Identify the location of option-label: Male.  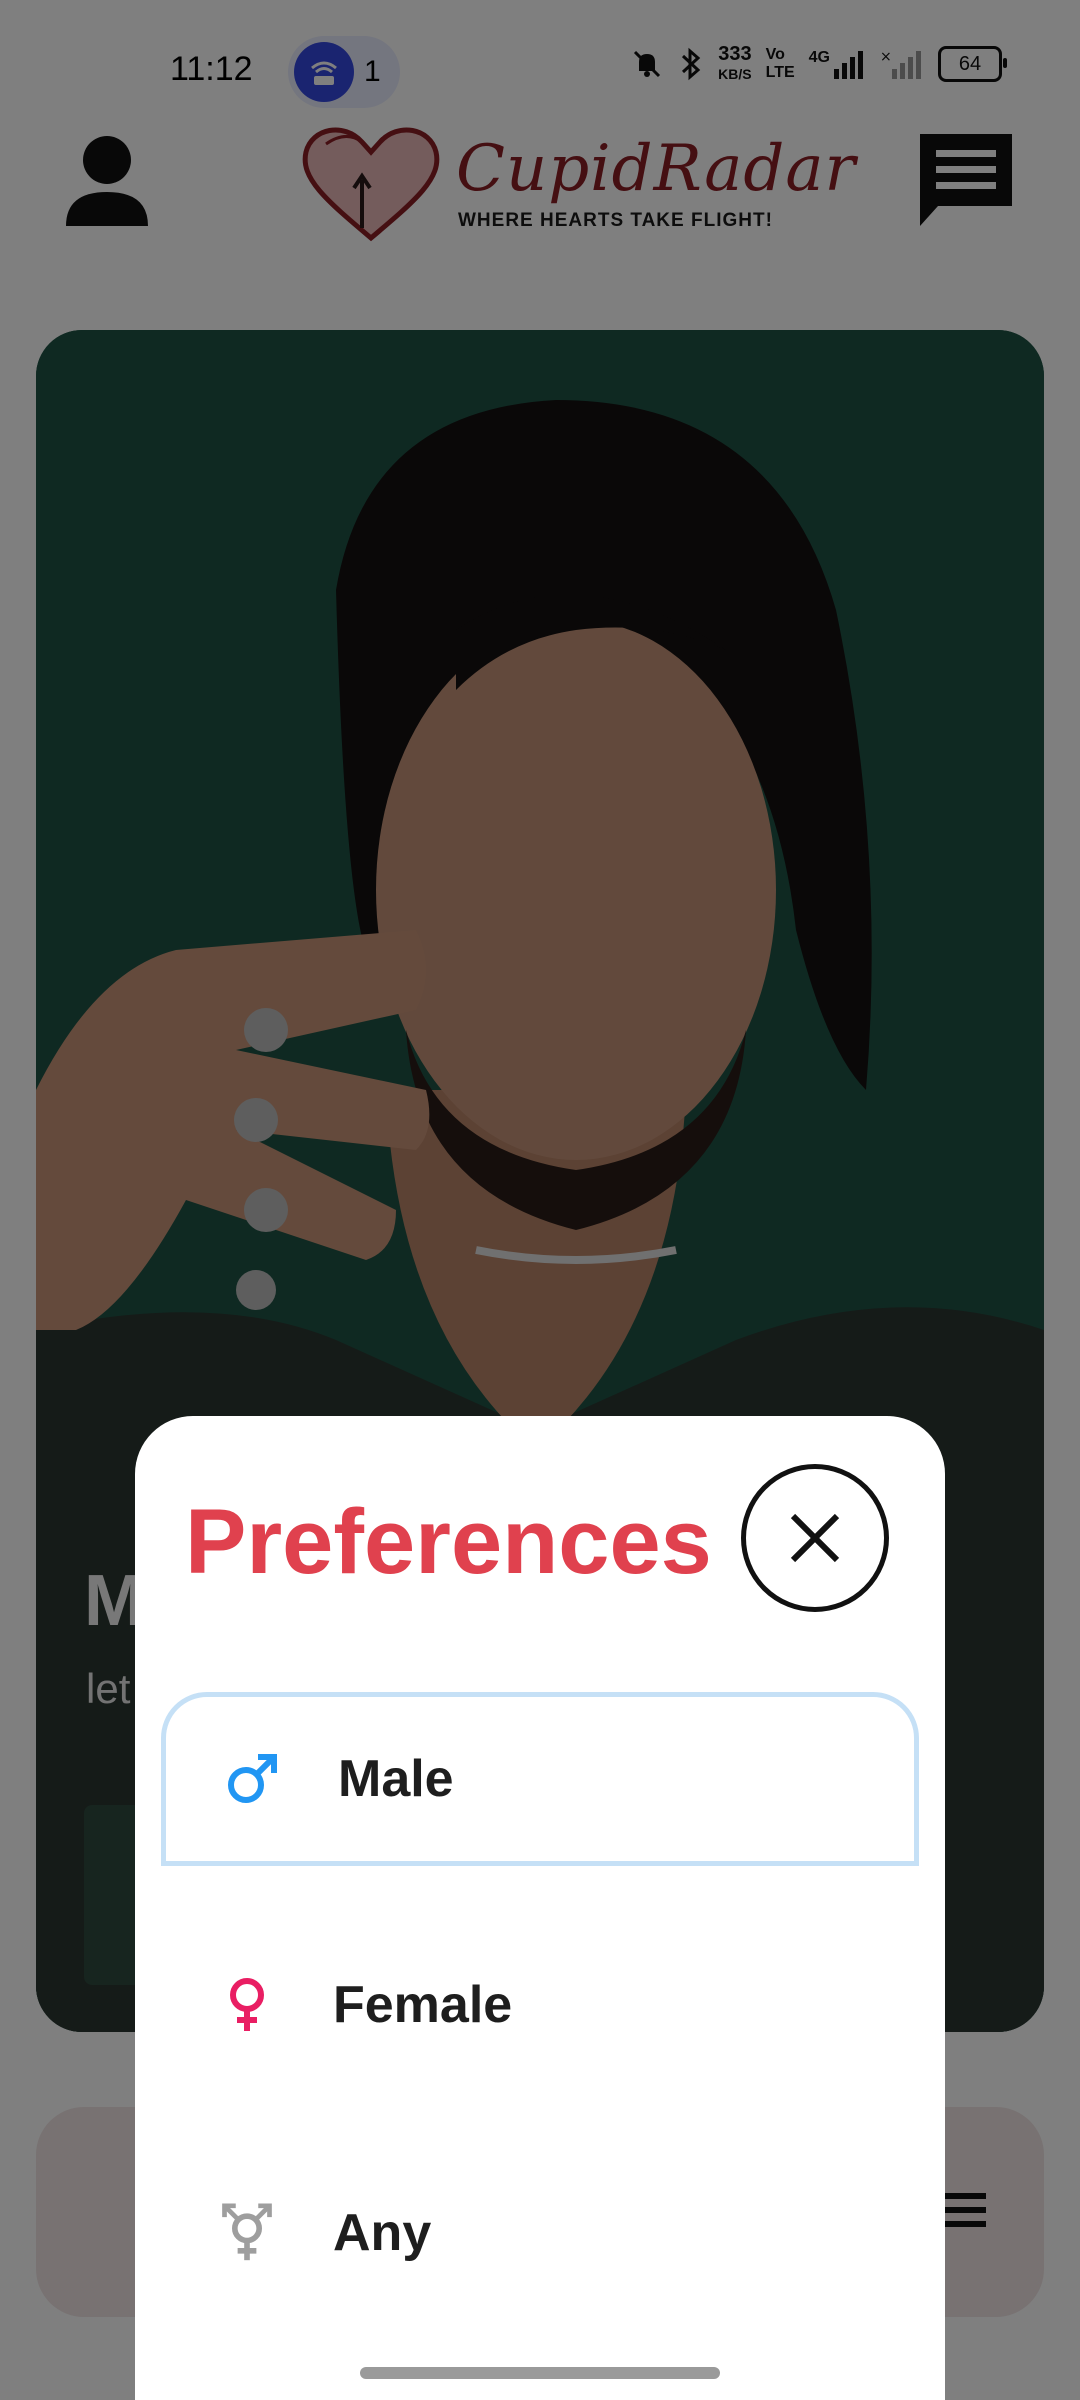
(396, 1779).